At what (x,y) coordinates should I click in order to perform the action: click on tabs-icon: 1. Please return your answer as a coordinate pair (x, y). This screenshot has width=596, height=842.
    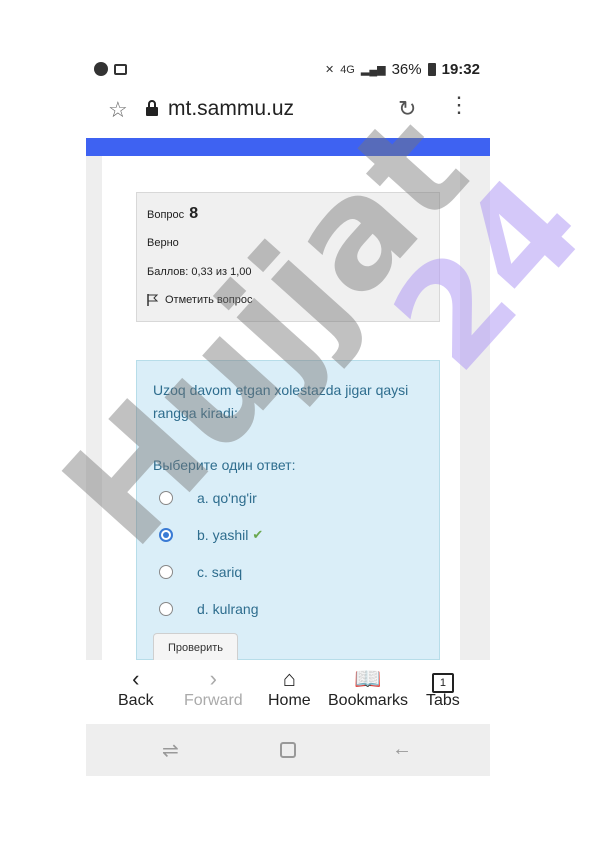
    Looking at the image, I should click on (443, 679).